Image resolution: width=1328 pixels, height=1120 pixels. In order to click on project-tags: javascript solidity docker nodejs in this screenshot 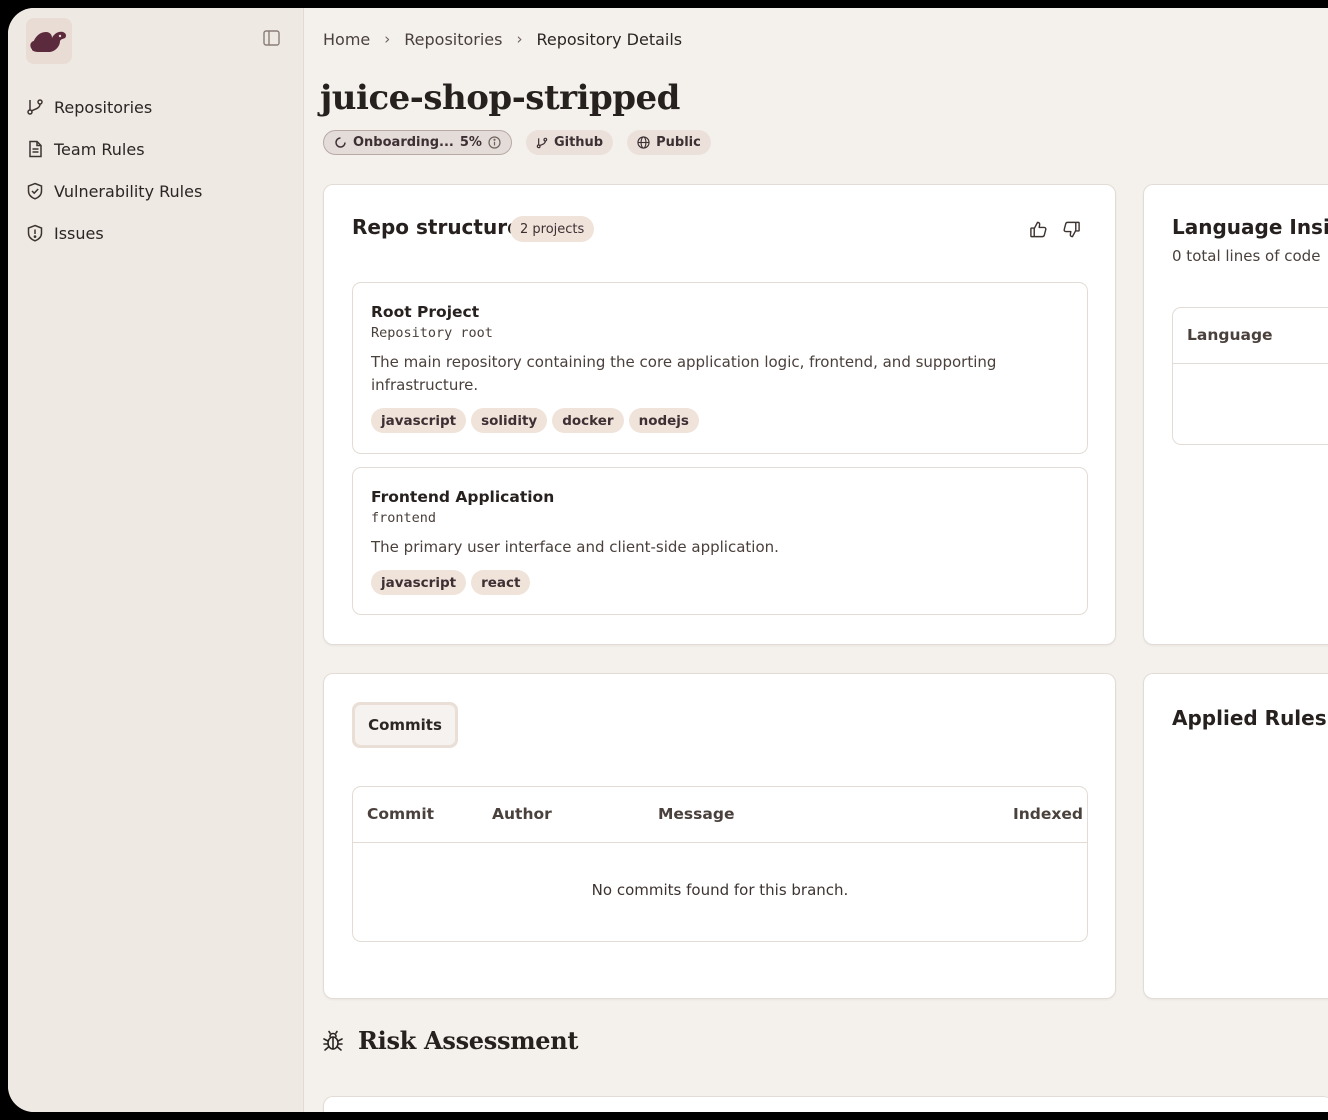, I will do `click(720, 420)`.